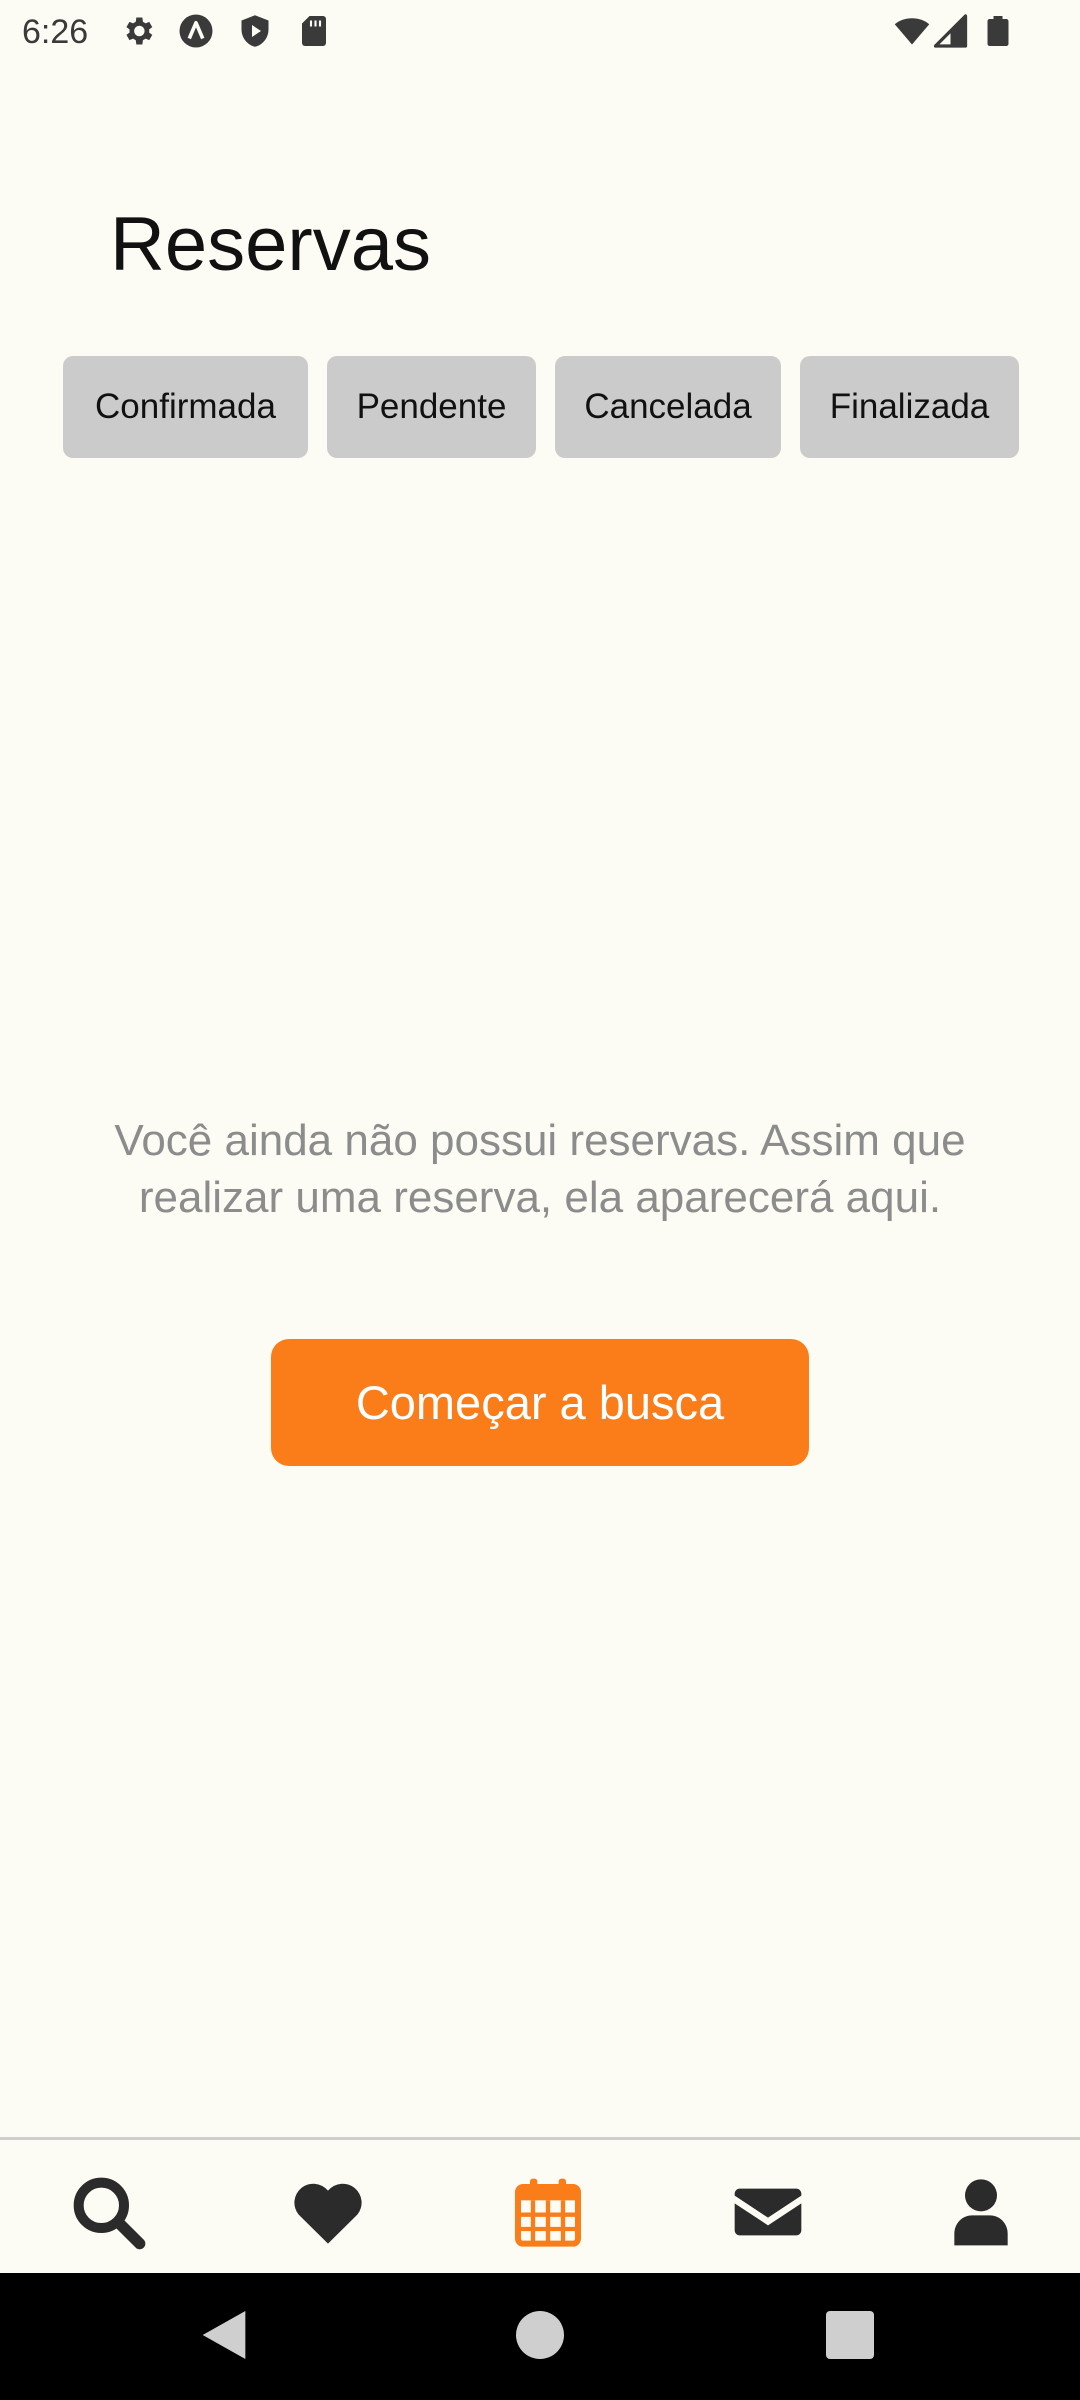 The image size is (1080, 2400). I want to click on nav-item-favorites, so click(328, 2212).